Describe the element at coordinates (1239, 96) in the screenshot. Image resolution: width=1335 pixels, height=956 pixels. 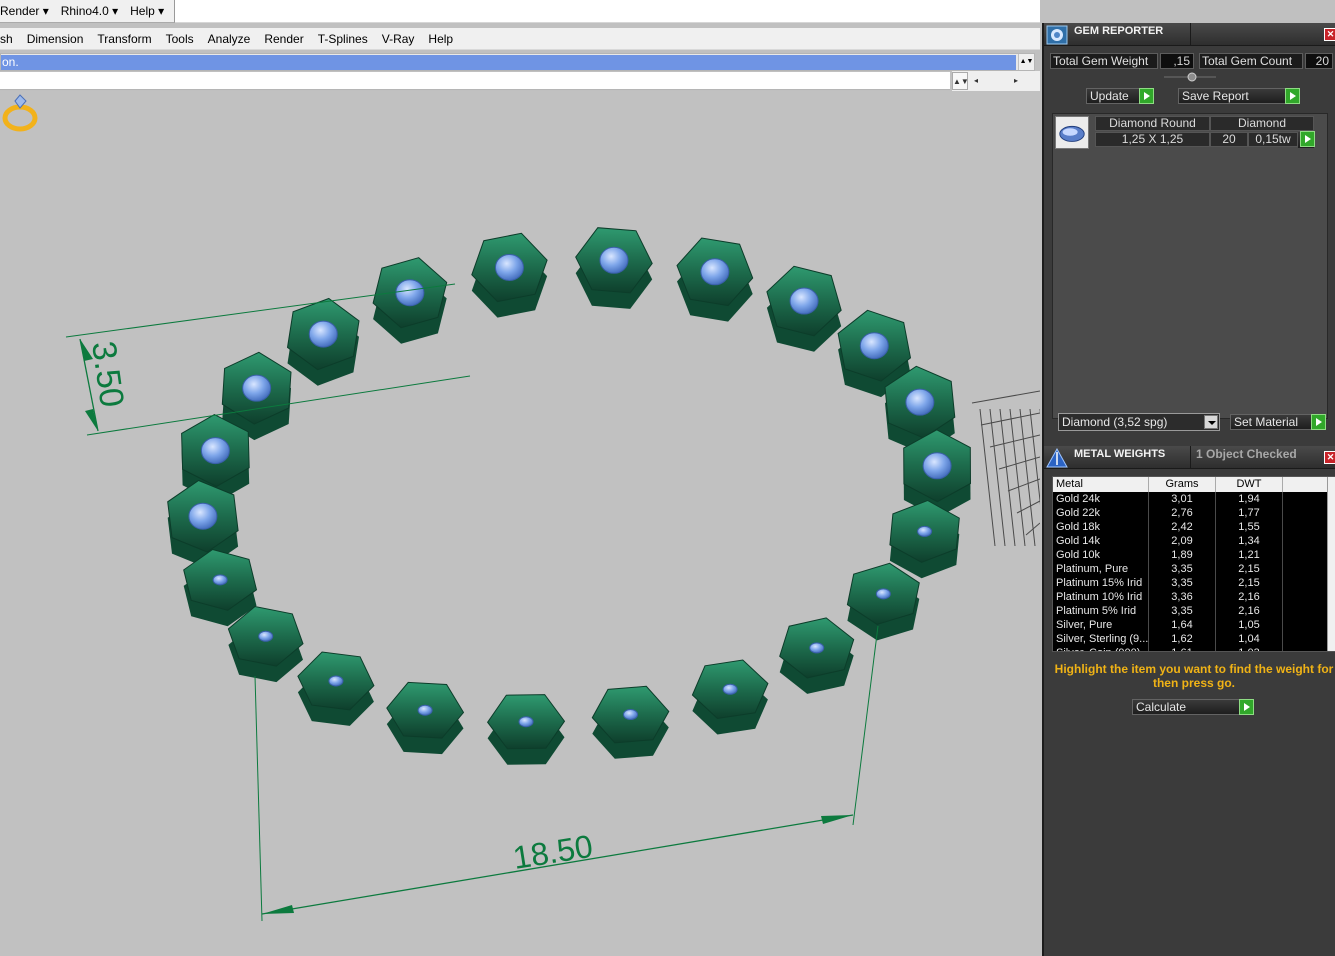
I see `save-report-button: Save Report` at that location.